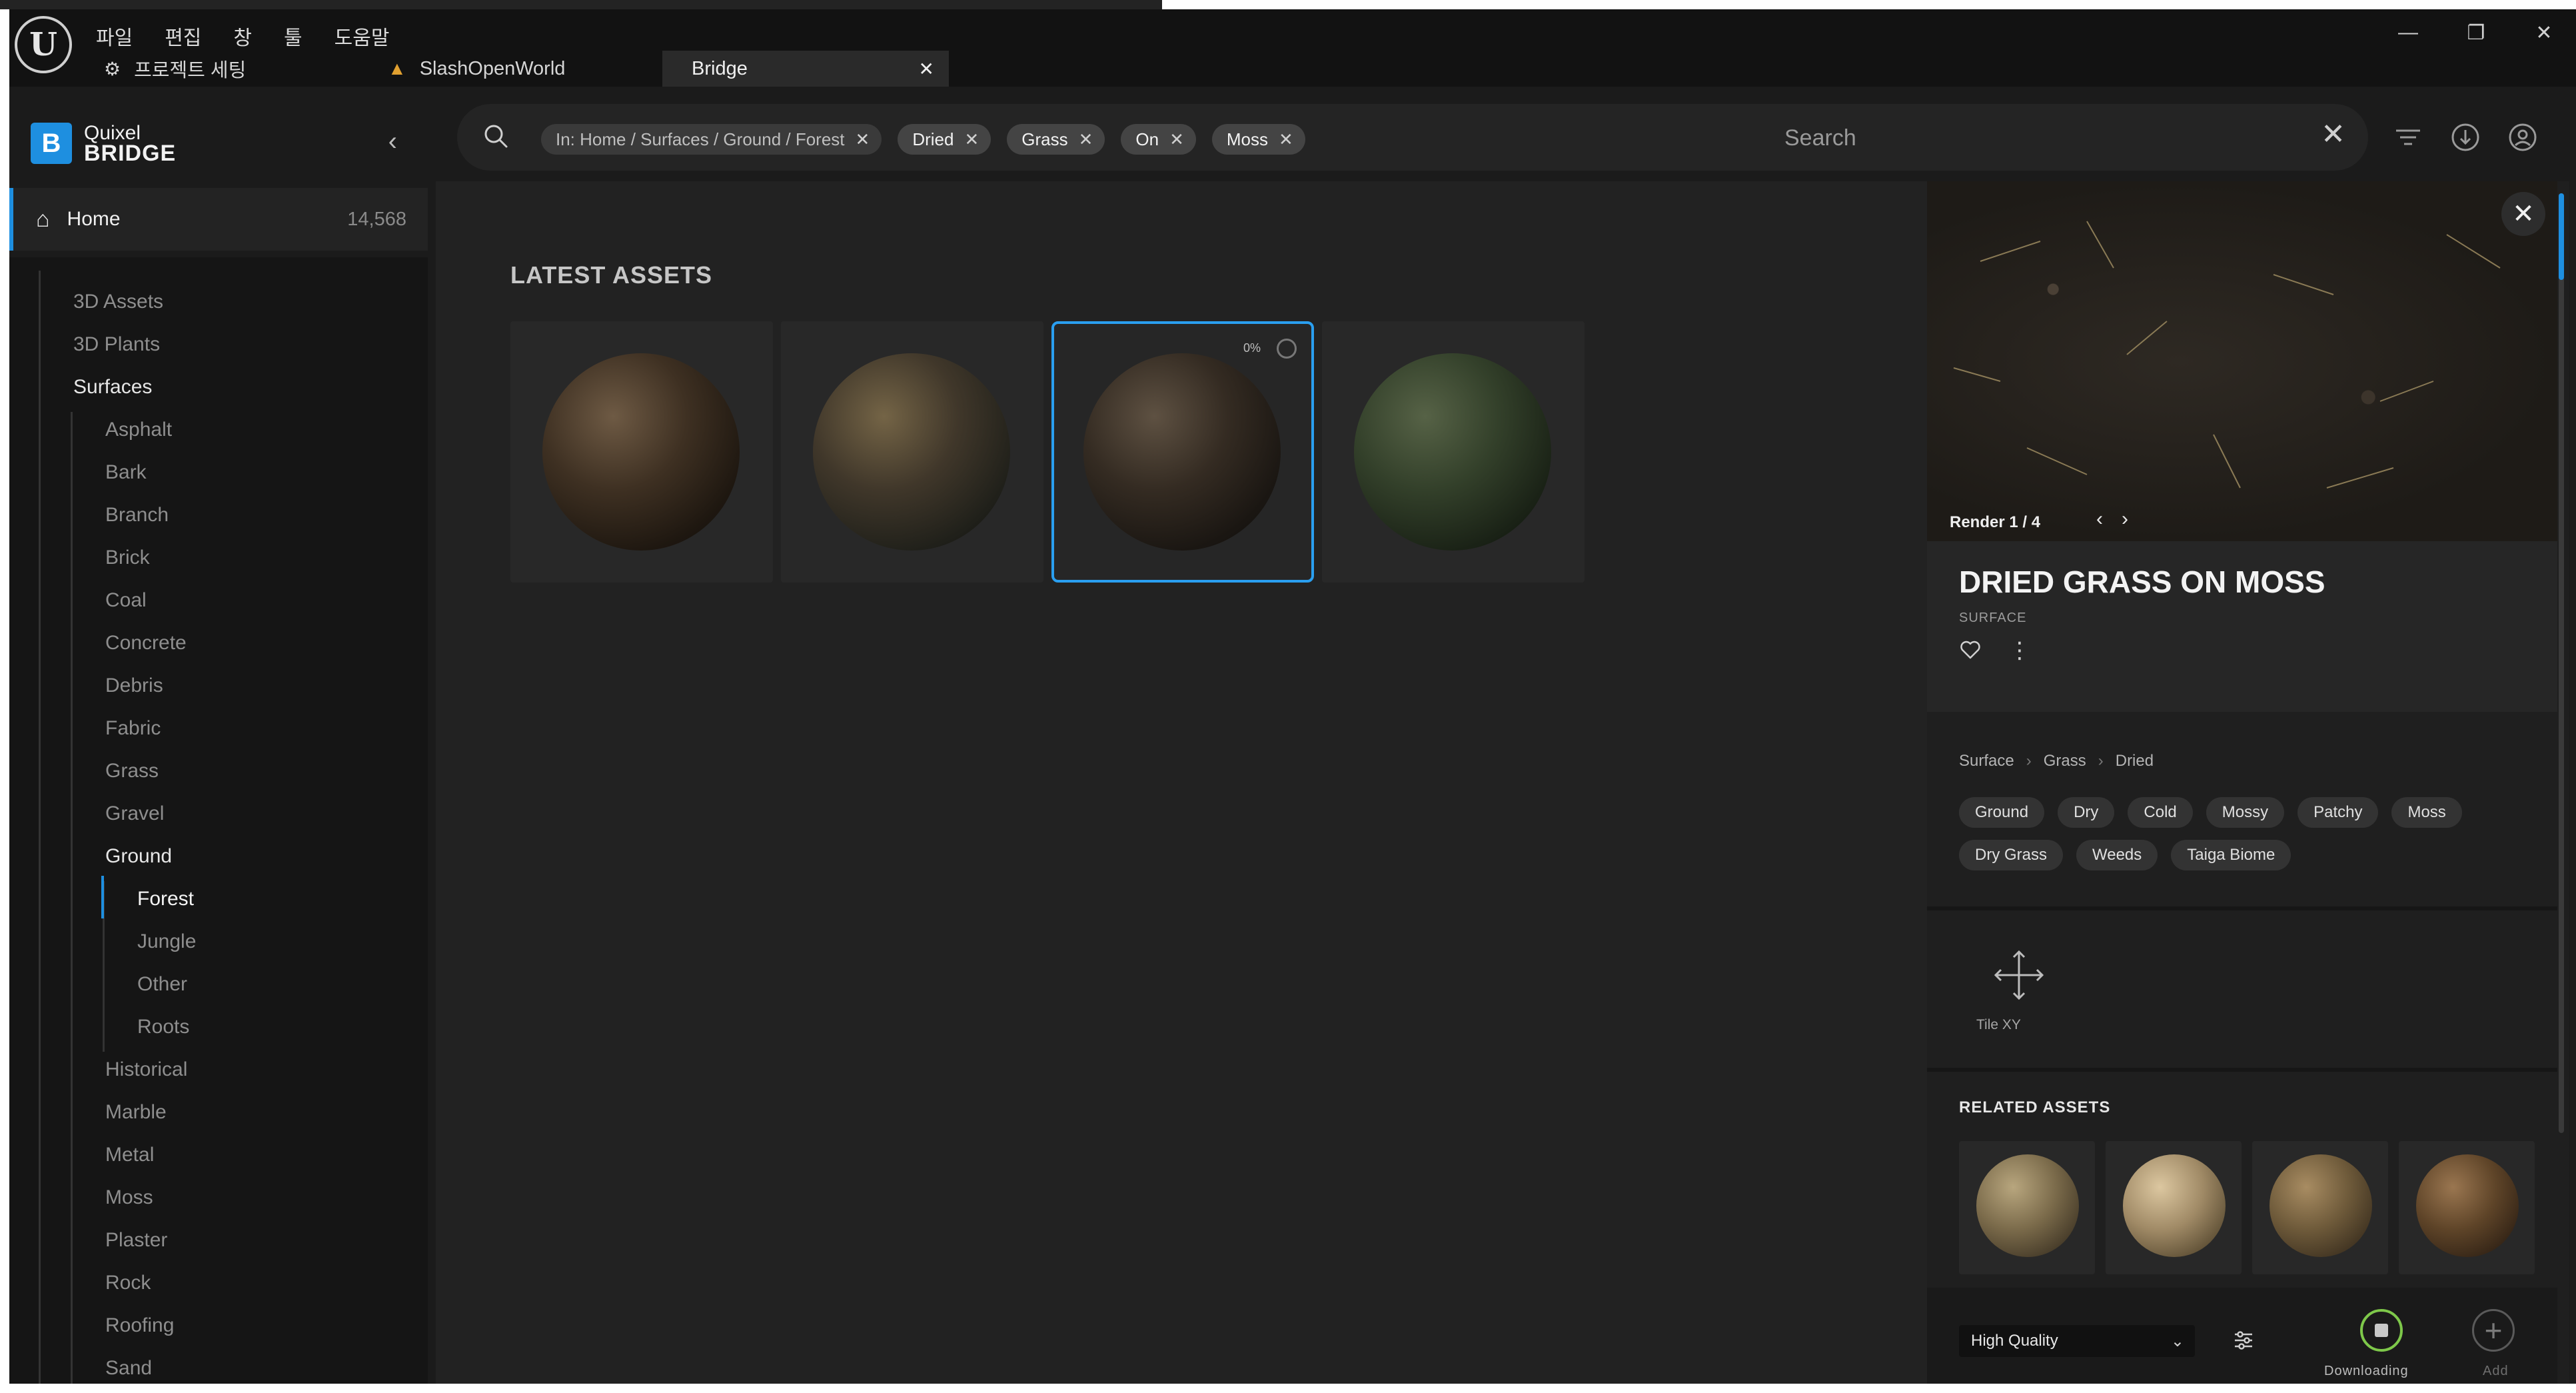  What do you see at coordinates (165, 899) in the screenshot?
I see `sidebar-item-forest-selected: Forest` at bounding box center [165, 899].